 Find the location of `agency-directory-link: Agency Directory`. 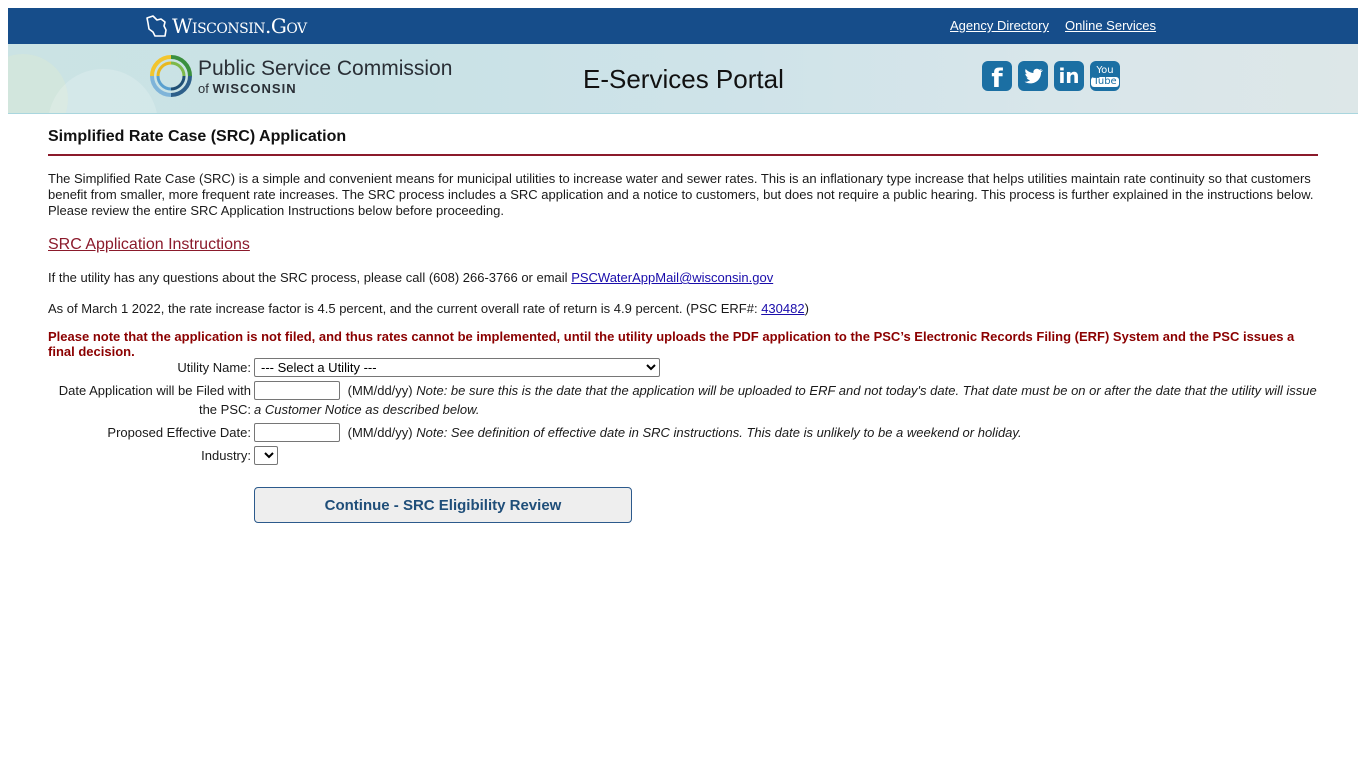

agency-directory-link: Agency Directory is located at coordinates (999, 25).